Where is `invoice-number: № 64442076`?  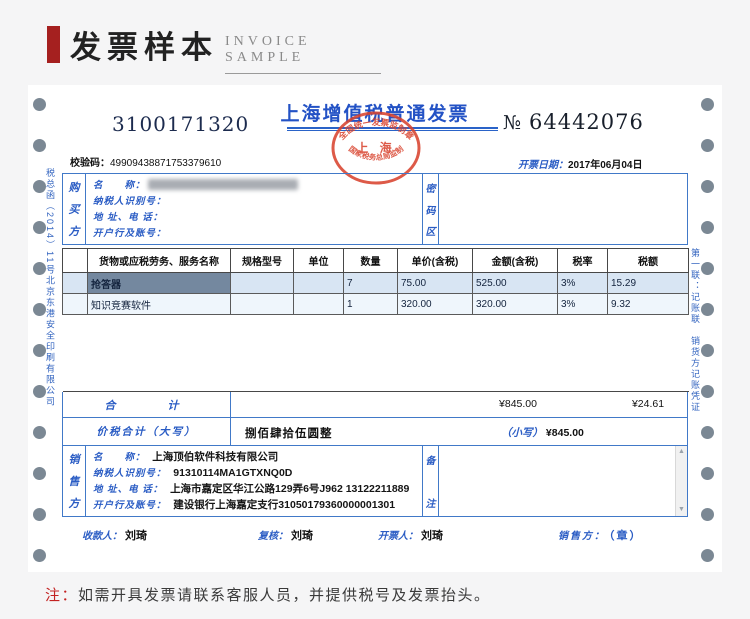 invoice-number: № 64442076 is located at coordinates (573, 122).